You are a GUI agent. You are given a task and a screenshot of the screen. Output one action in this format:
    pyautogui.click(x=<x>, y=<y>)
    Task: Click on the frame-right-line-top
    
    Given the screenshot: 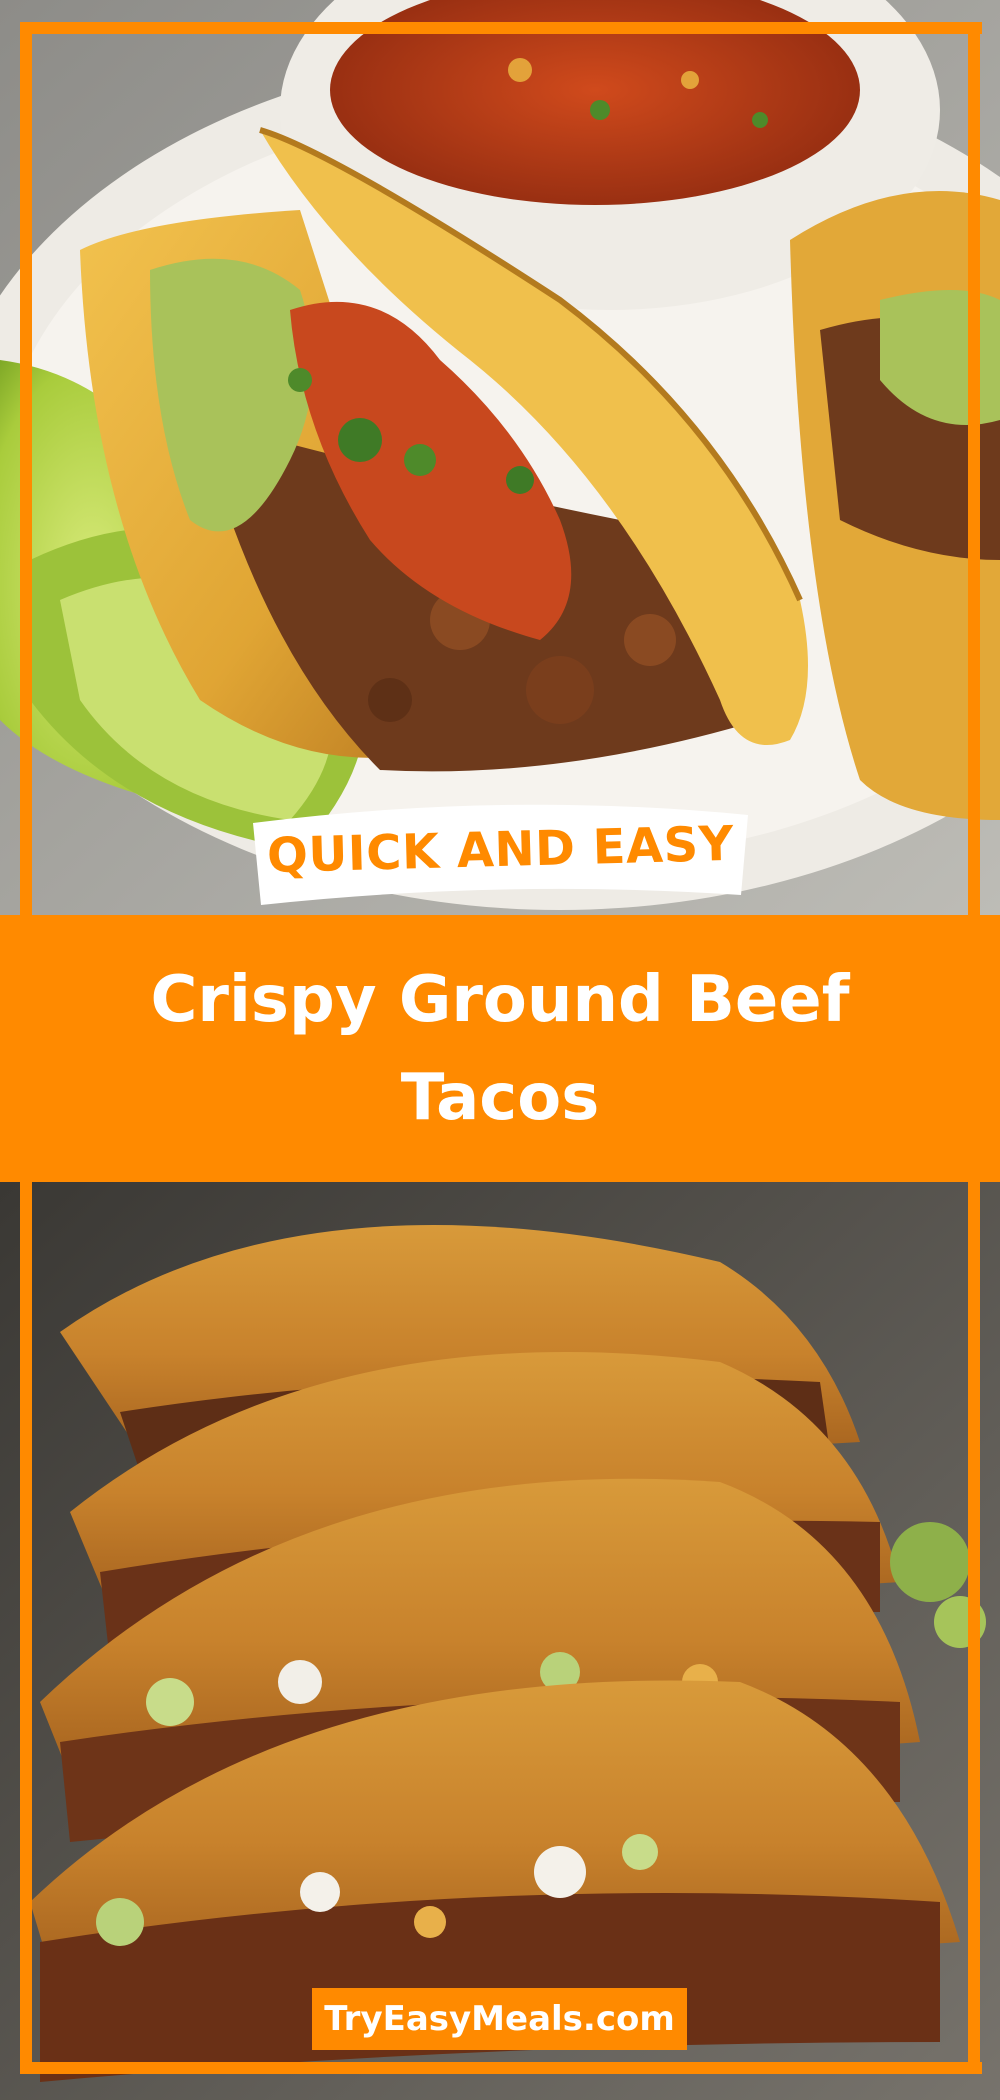 What is the action you would take?
    pyautogui.click(x=974, y=468)
    